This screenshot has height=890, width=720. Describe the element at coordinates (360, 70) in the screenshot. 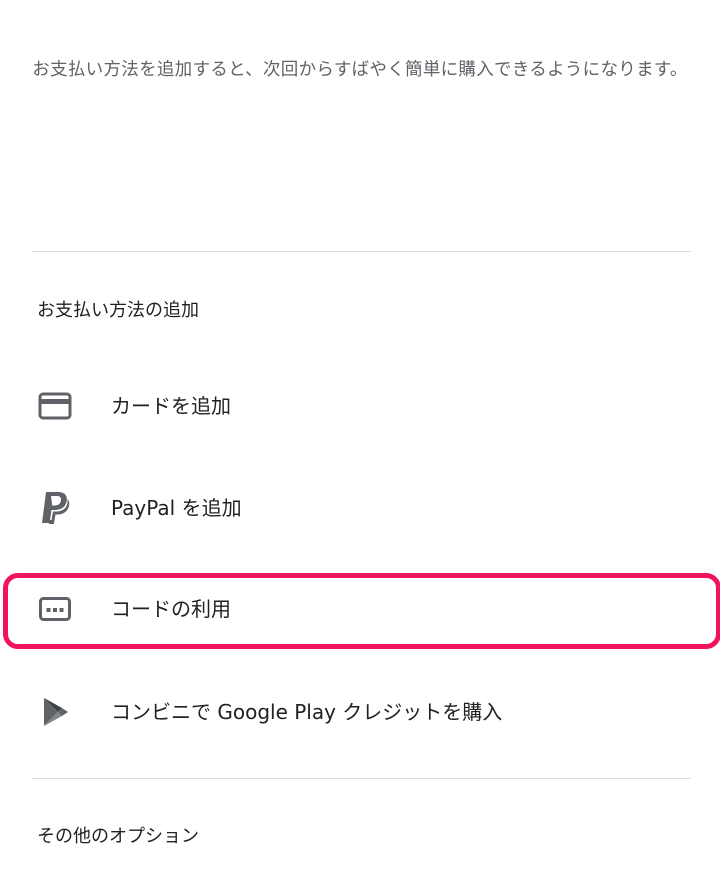

I see `payment-description: お支払い方法を追加すると、次回からすばやく簡単に購入できるようになります。` at that location.